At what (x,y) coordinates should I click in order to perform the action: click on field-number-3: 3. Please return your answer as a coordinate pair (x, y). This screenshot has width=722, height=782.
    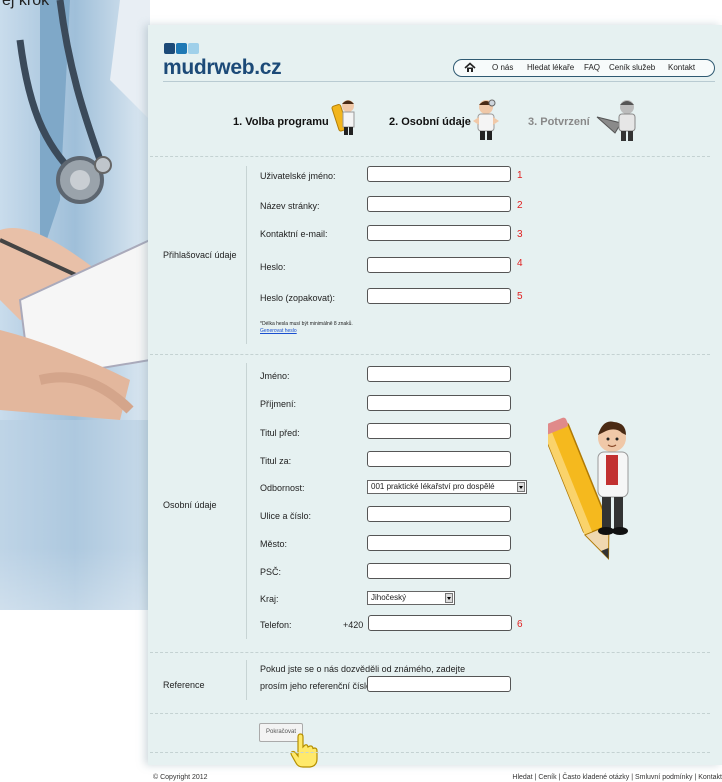
    Looking at the image, I should click on (520, 234).